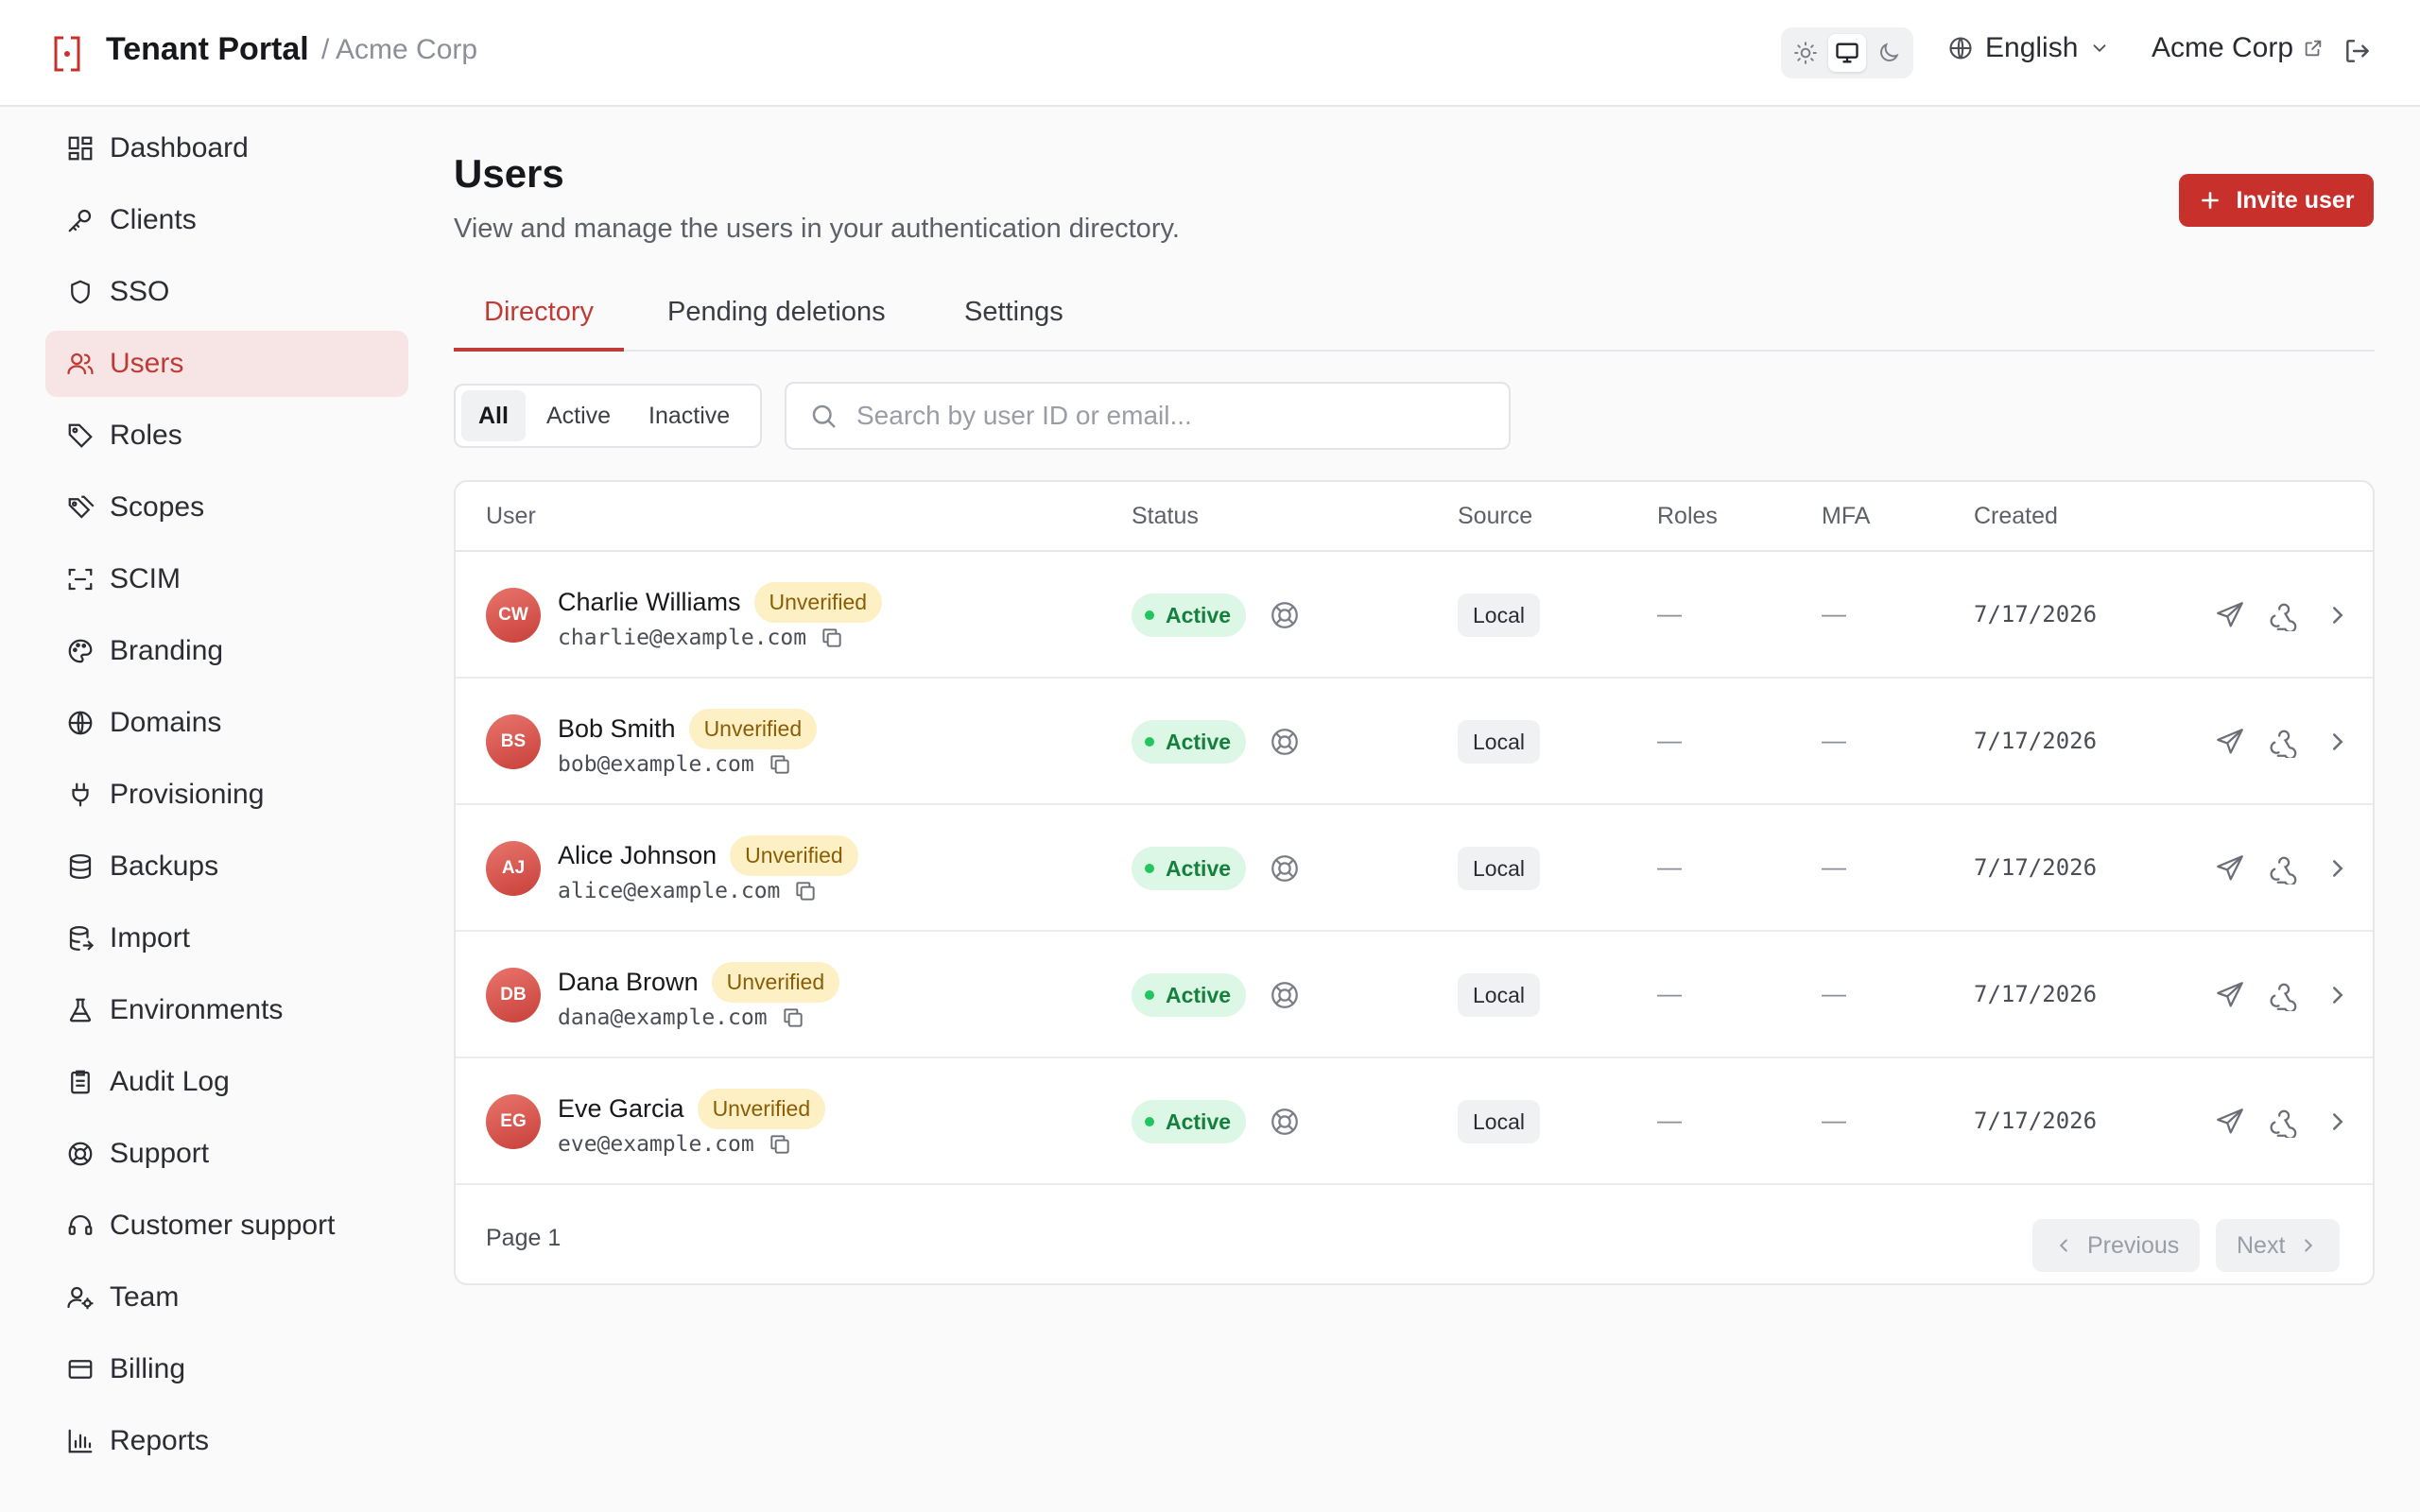  What do you see at coordinates (818, 602) in the screenshot?
I see `unverified-badge: Unverified` at bounding box center [818, 602].